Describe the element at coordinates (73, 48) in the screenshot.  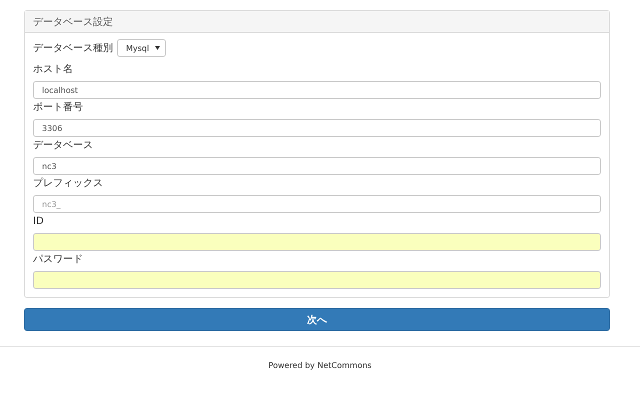
I see `field-label: データベース種別` at that location.